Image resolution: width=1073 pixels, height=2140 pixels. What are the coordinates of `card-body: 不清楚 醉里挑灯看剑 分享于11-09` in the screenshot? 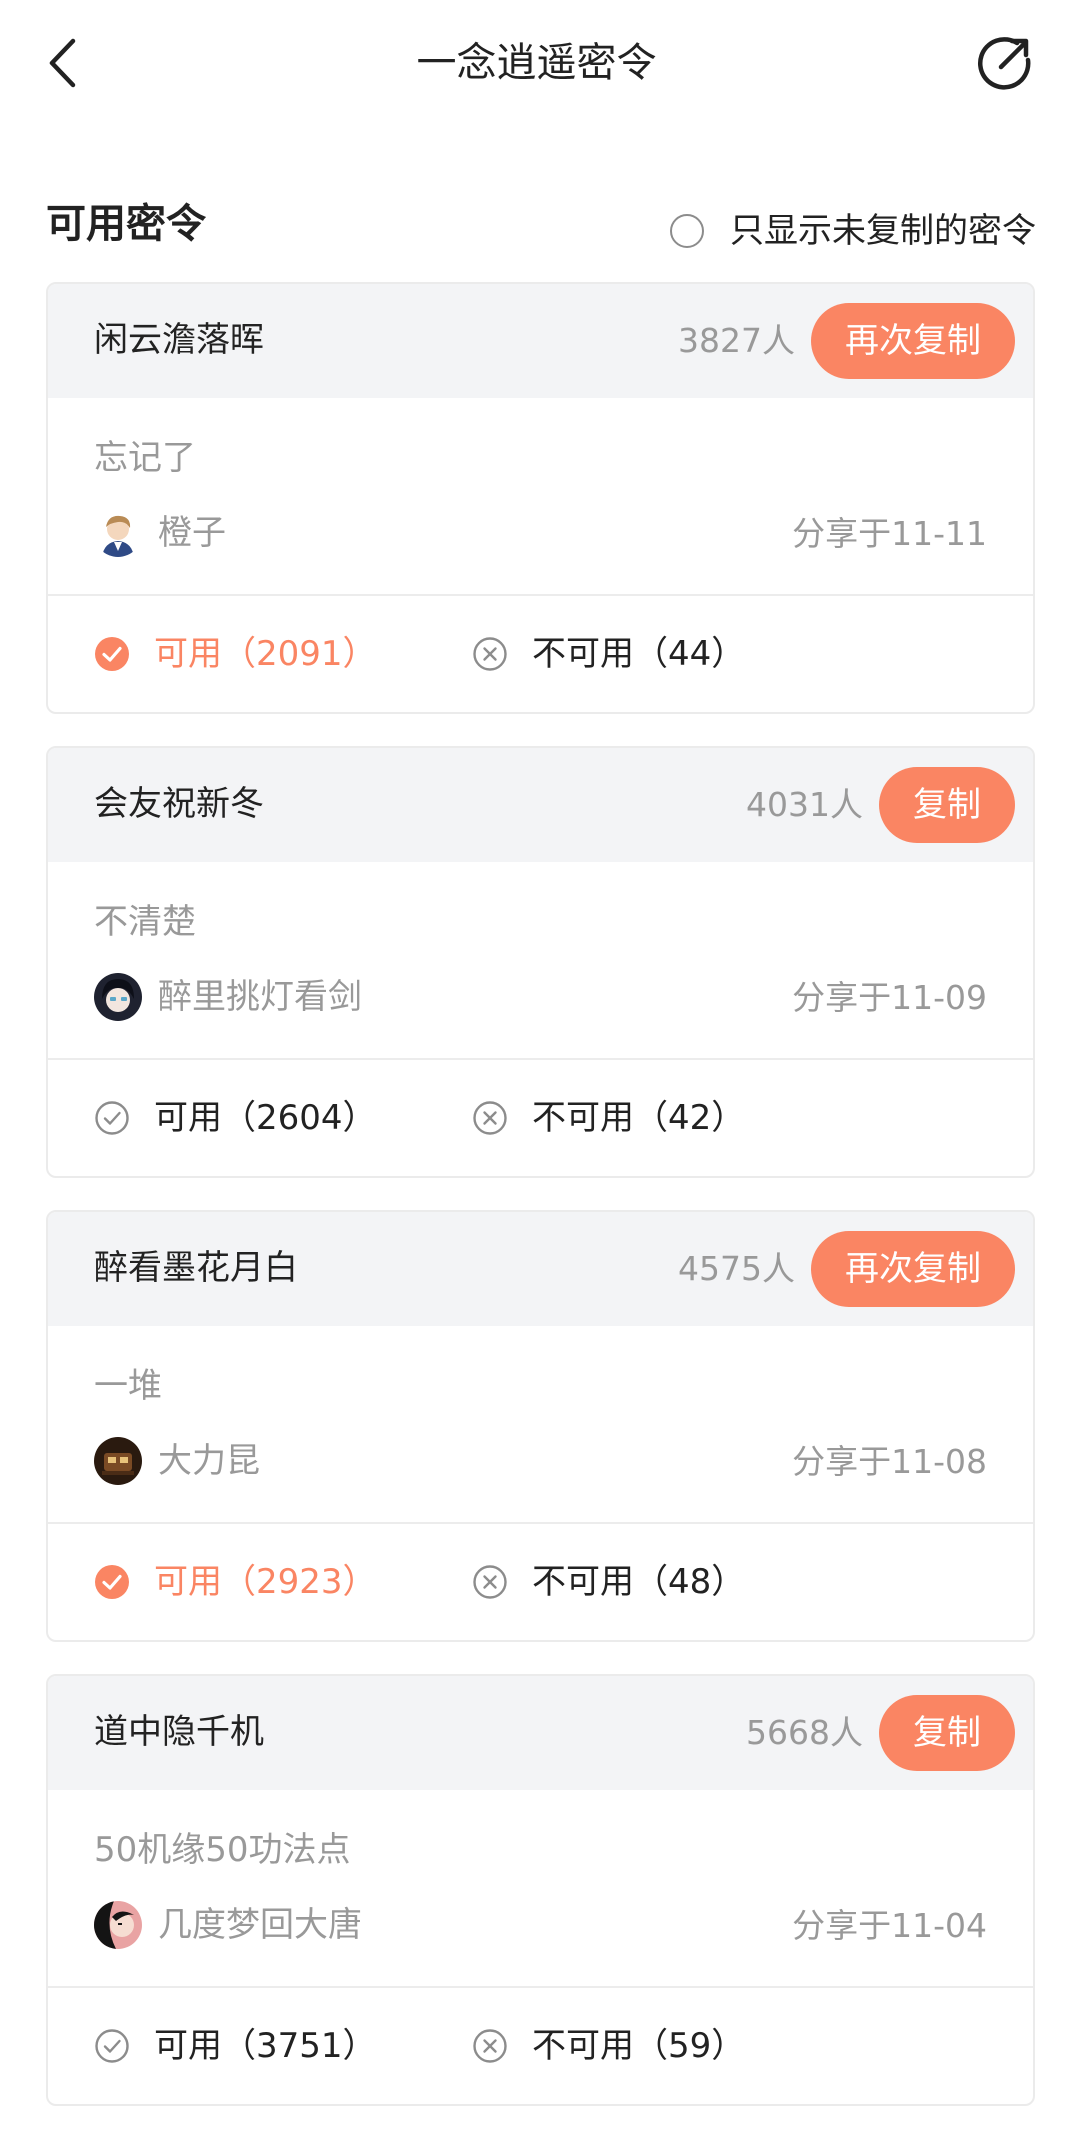 It's located at (540, 961).